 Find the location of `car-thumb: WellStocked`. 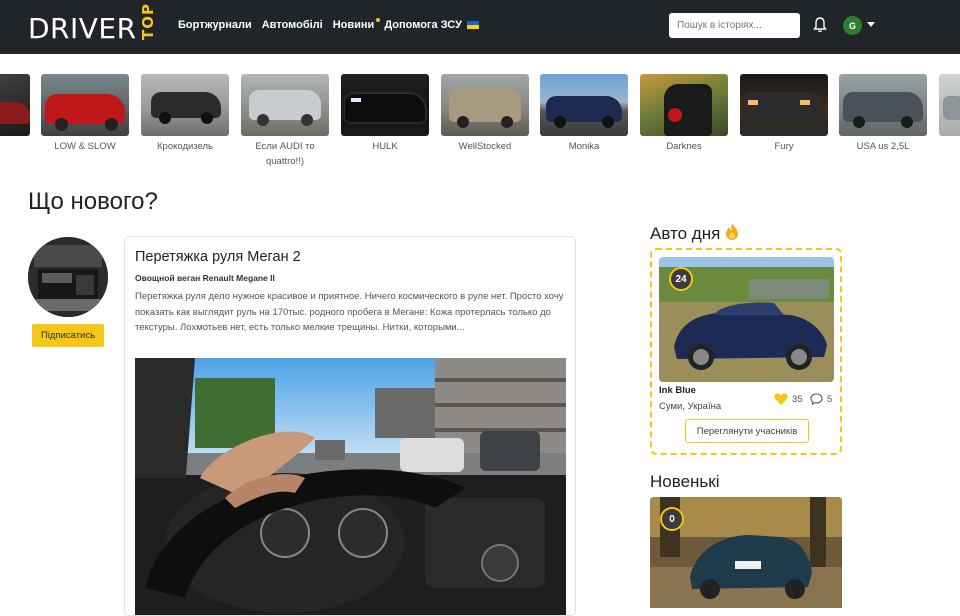

car-thumb: WellStocked is located at coordinates (485, 114).